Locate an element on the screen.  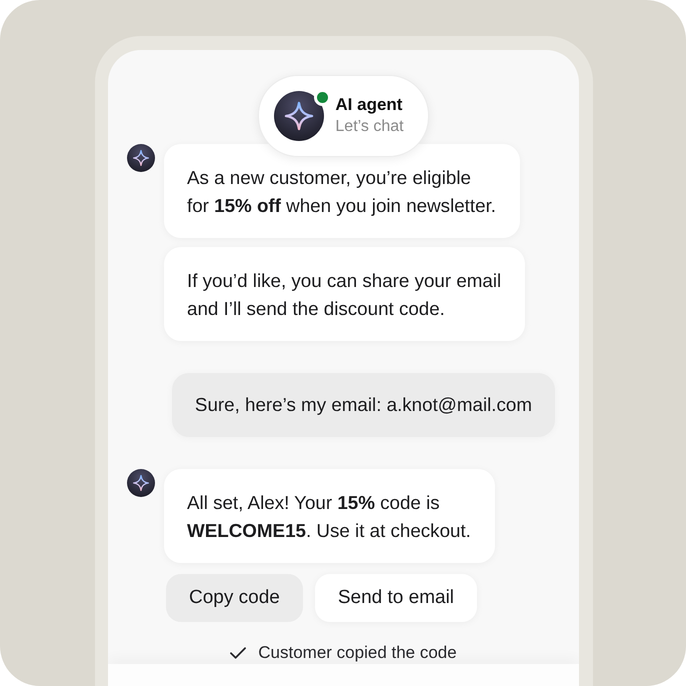
agent-name: AI agent is located at coordinates (369, 105).